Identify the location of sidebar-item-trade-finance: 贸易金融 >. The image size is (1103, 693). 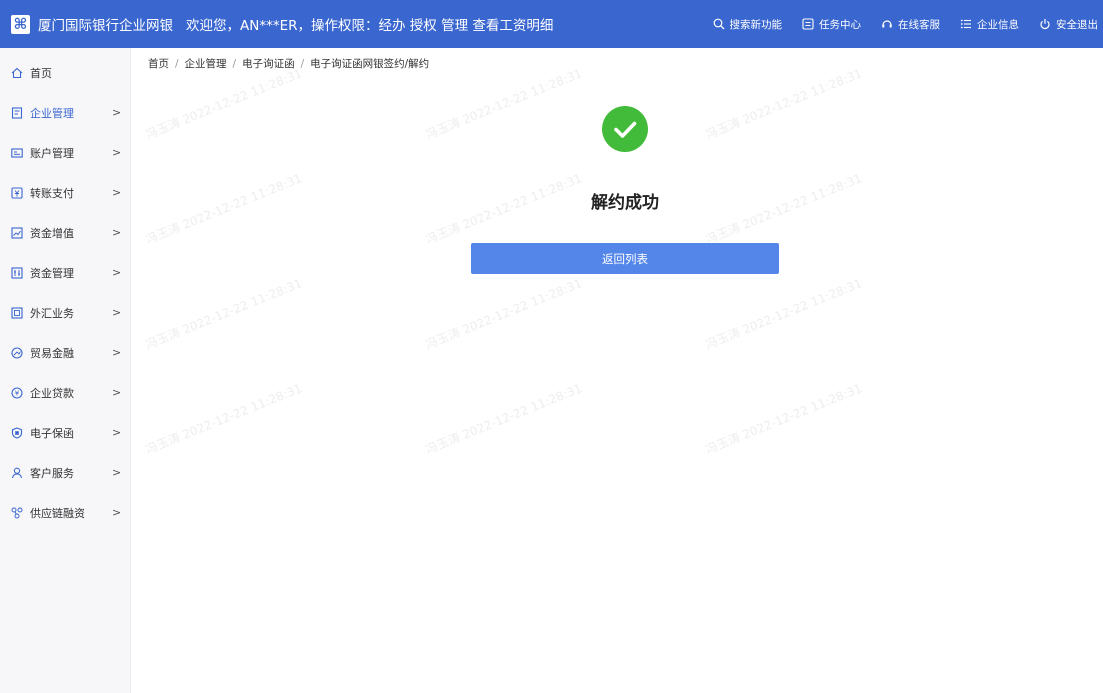
(65, 353).